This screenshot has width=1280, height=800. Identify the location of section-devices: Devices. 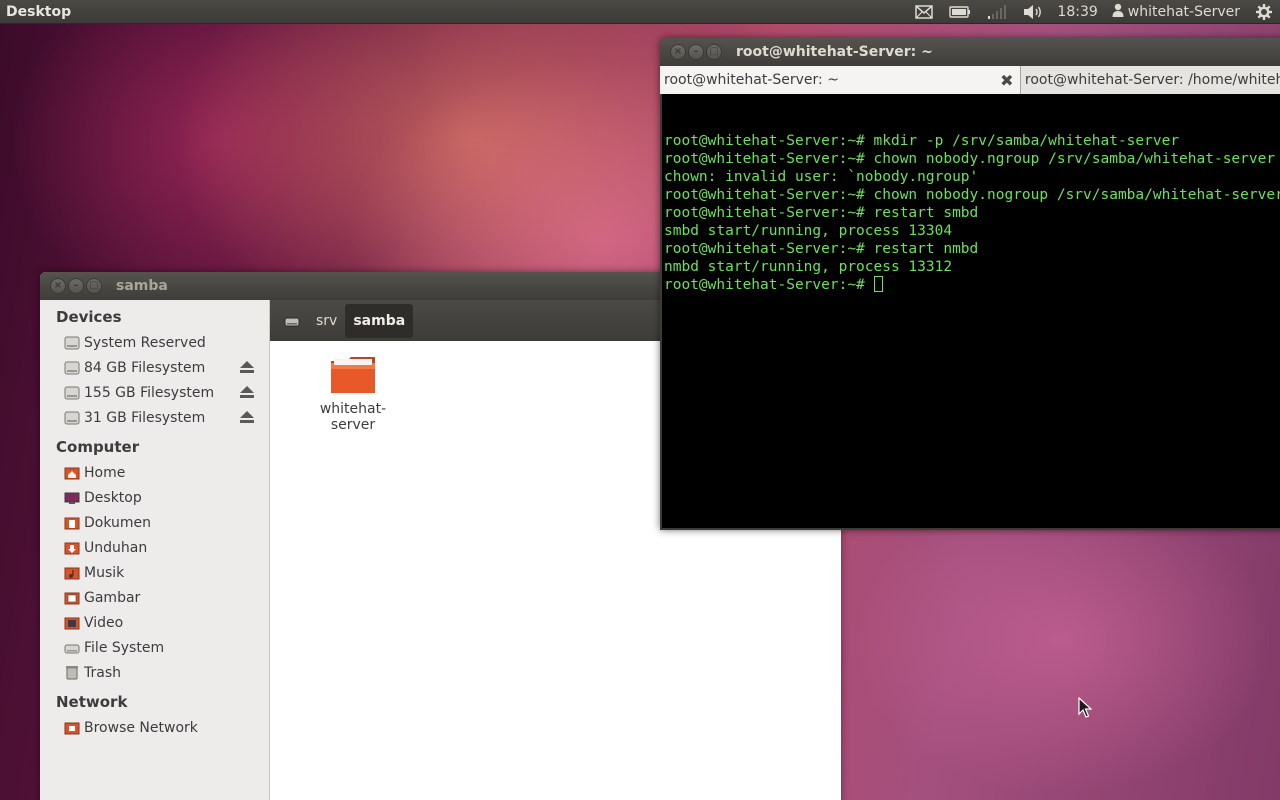
(89, 317).